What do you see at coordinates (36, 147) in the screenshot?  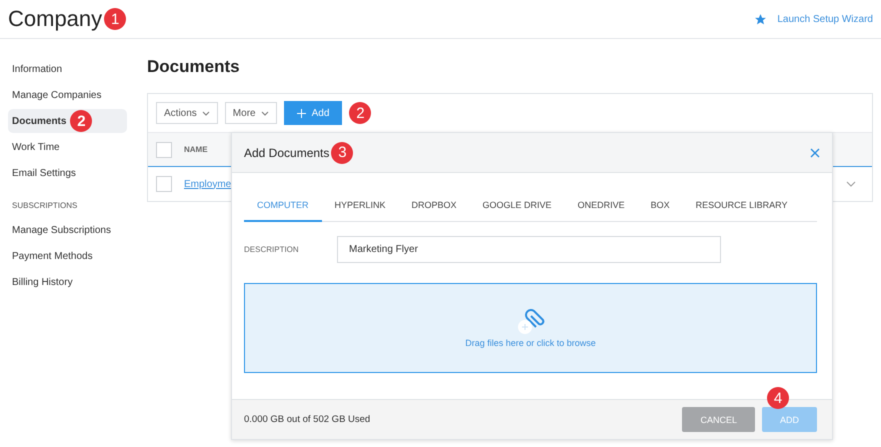 I see `sidebar-item: Work Time` at bounding box center [36, 147].